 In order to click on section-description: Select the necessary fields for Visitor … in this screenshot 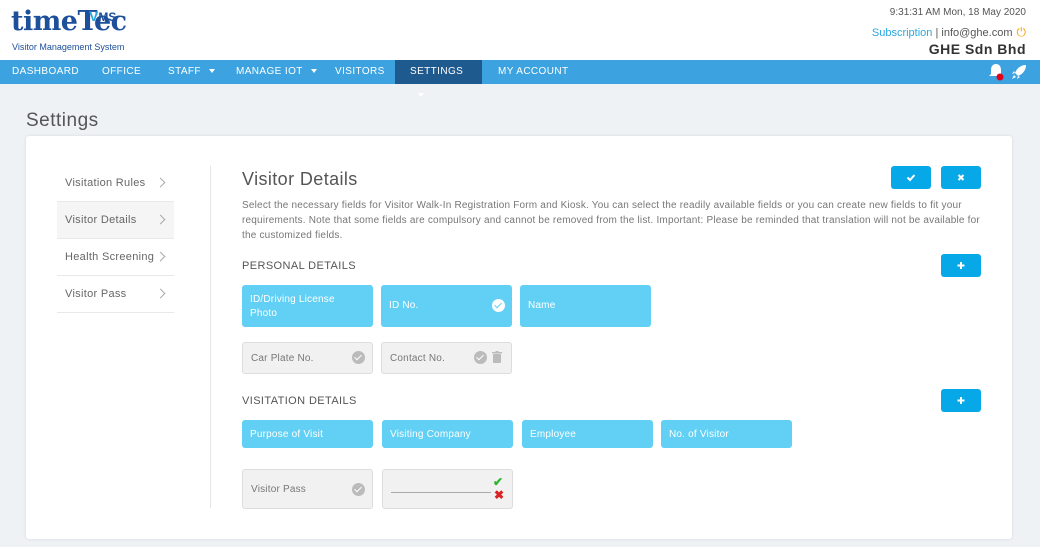, I will do `click(611, 220)`.